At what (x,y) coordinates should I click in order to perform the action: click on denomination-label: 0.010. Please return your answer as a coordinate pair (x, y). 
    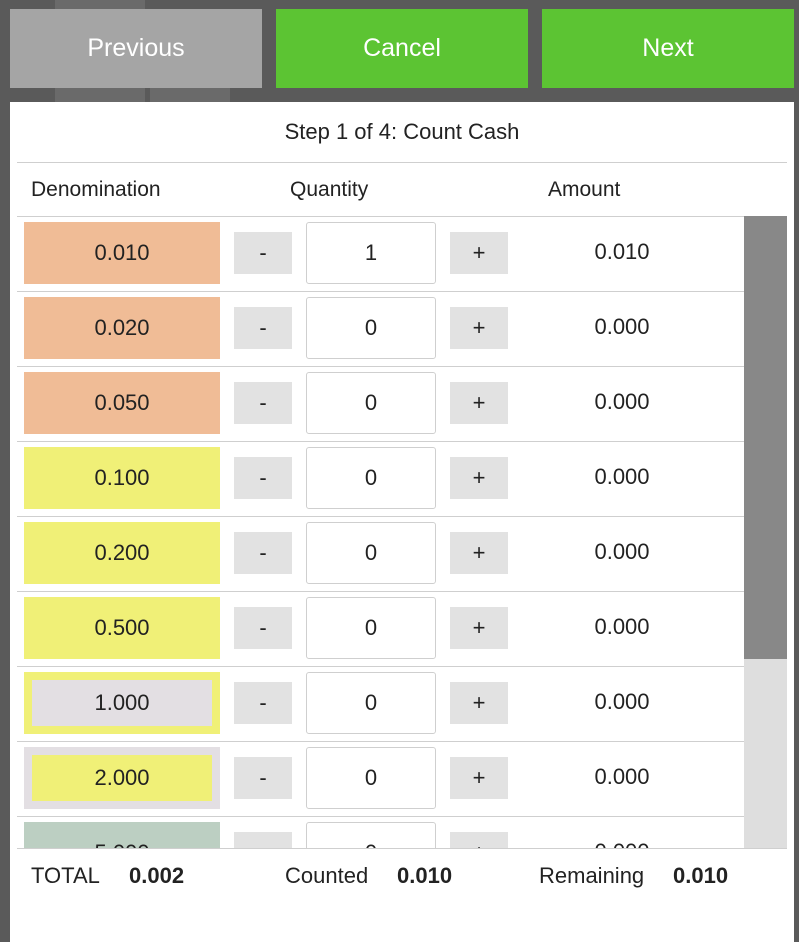
    Looking at the image, I should click on (122, 252).